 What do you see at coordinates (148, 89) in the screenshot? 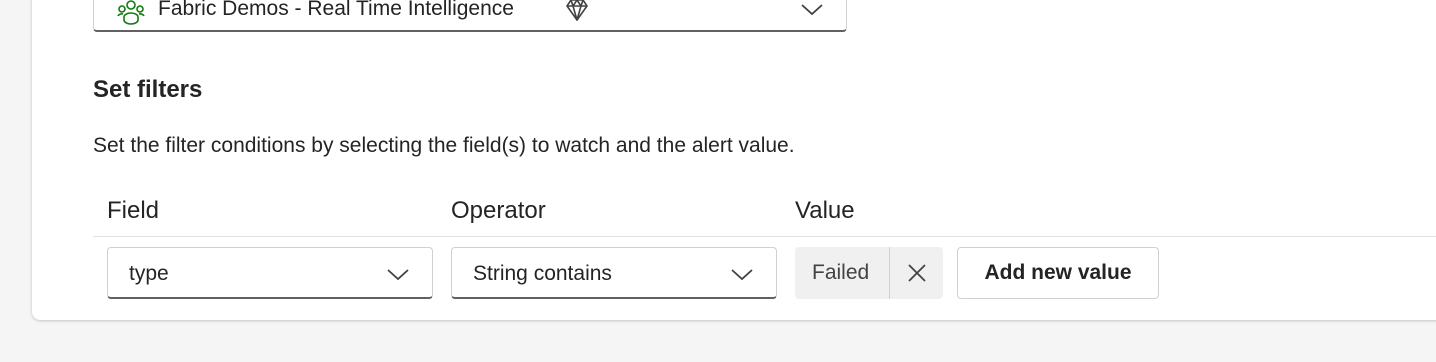
I see `set-filters-heading: Set filters` at bounding box center [148, 89].